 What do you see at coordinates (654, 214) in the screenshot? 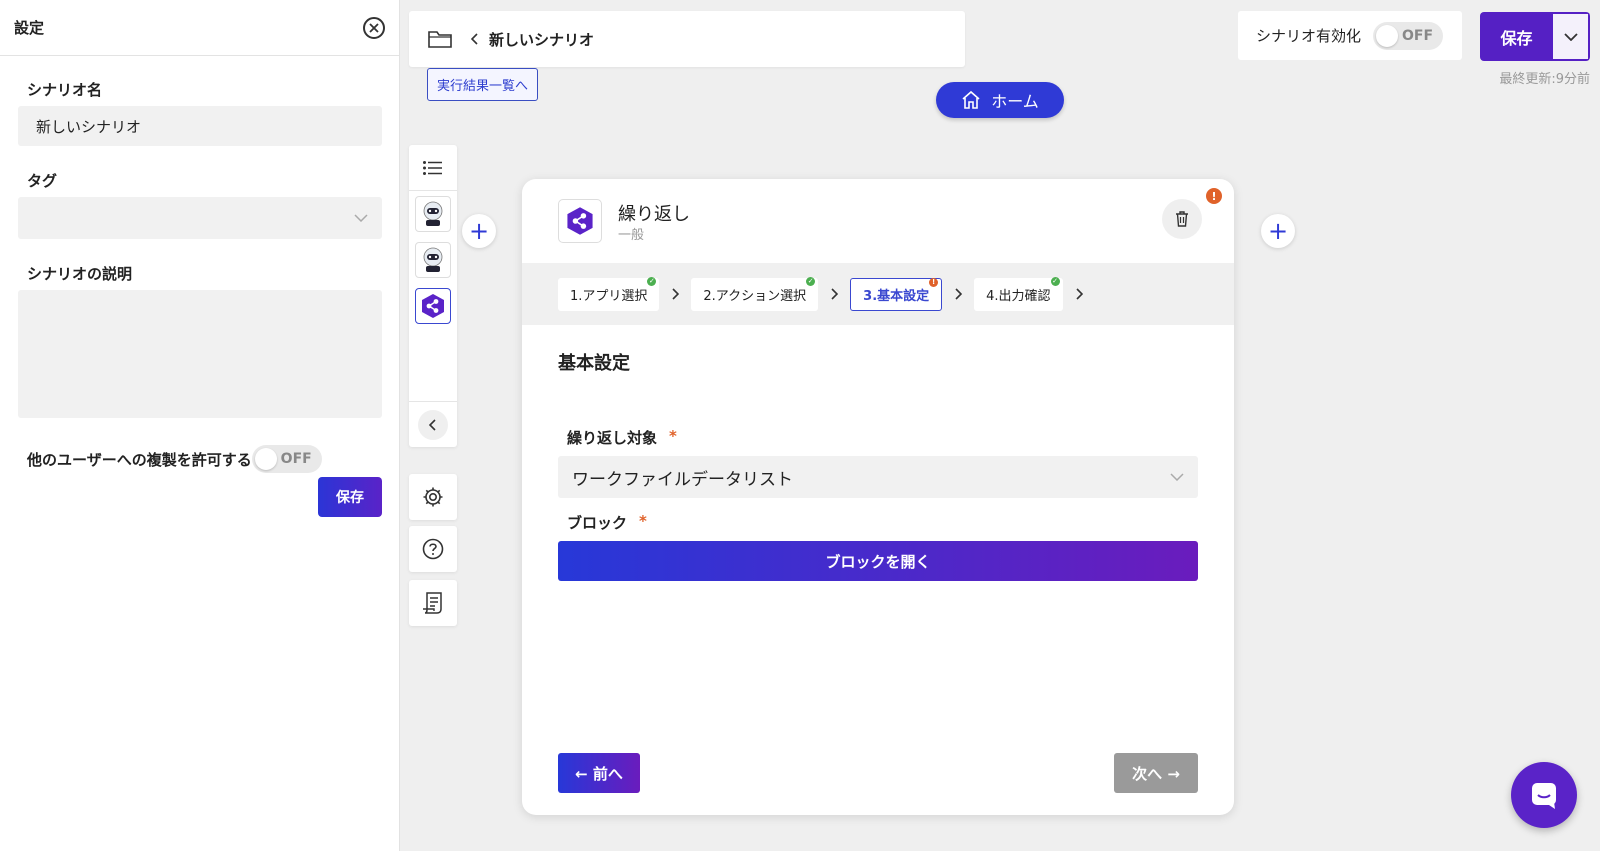
I see `card-title: 繰り返し` at bounding box center [654, 214].